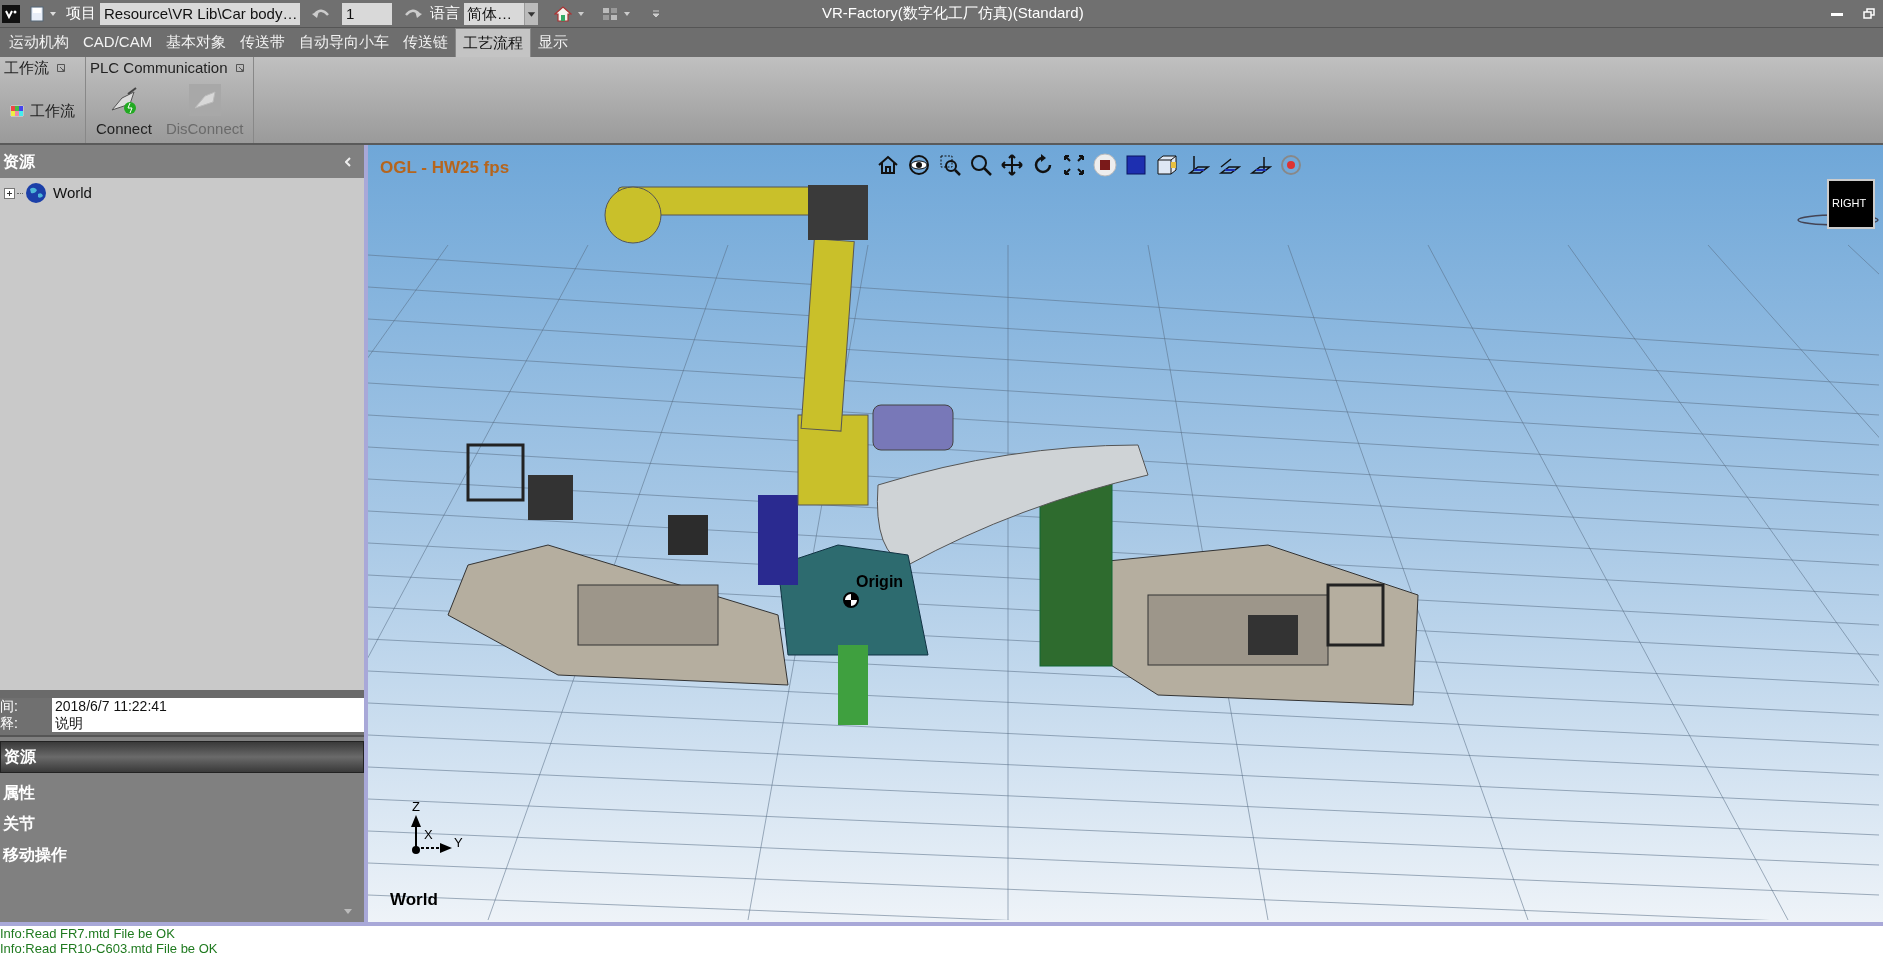 The image size is (1883, 958). I want to click on ribbon-tab: CAD/CAM, so click(118, 42).